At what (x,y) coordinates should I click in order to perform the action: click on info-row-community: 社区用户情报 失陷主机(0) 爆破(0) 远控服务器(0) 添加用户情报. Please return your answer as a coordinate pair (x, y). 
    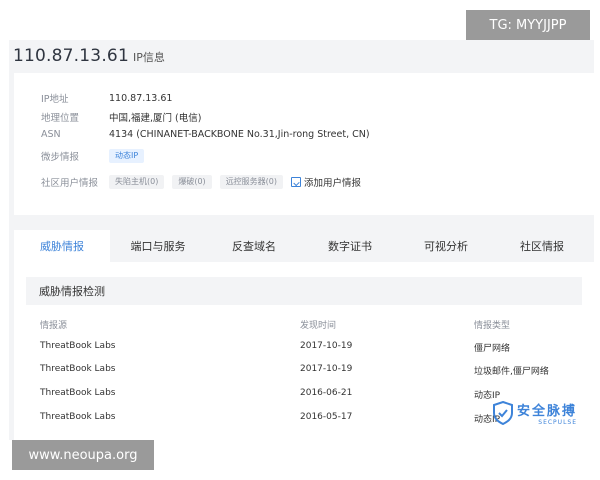
    Looking at the image, I should click on (201, 182).